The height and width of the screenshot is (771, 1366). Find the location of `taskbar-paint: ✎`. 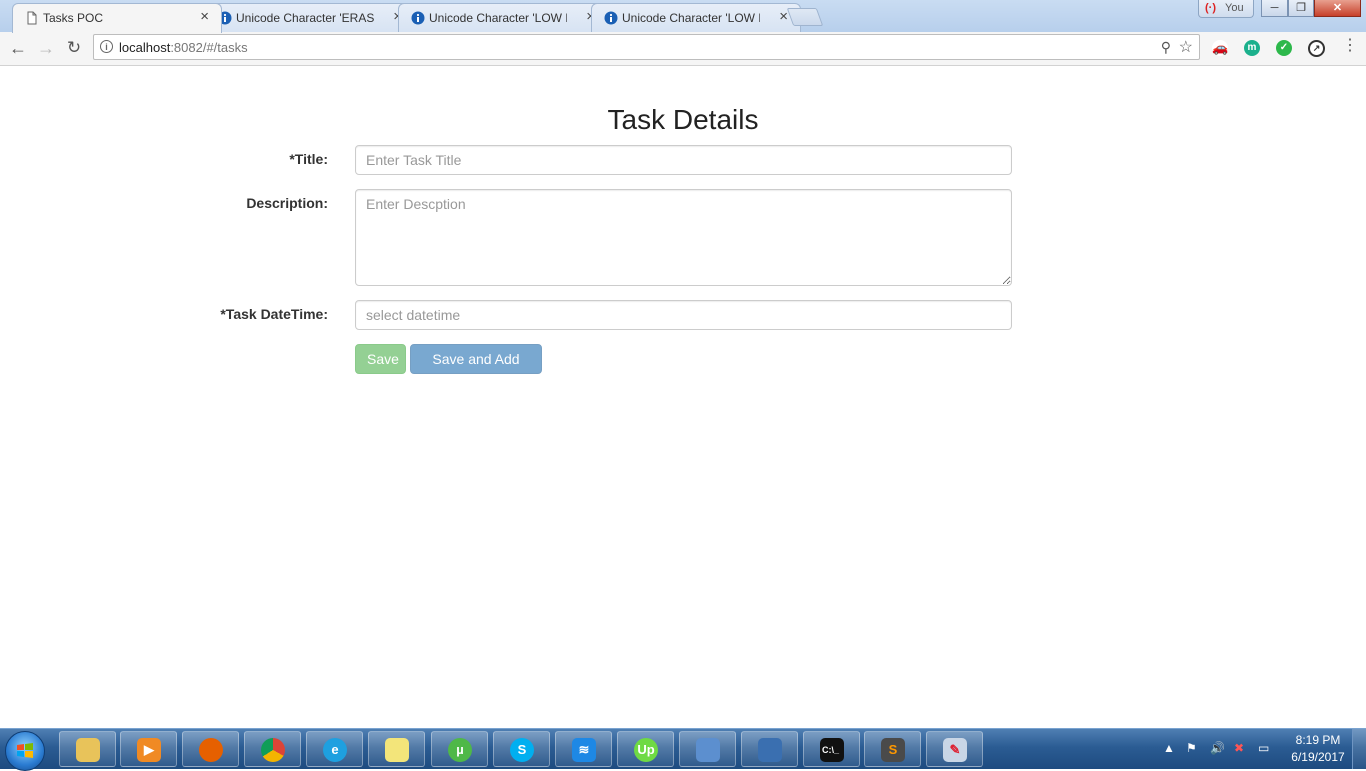

taskbar-paint: ✎ is located at coordinates (954, 749).